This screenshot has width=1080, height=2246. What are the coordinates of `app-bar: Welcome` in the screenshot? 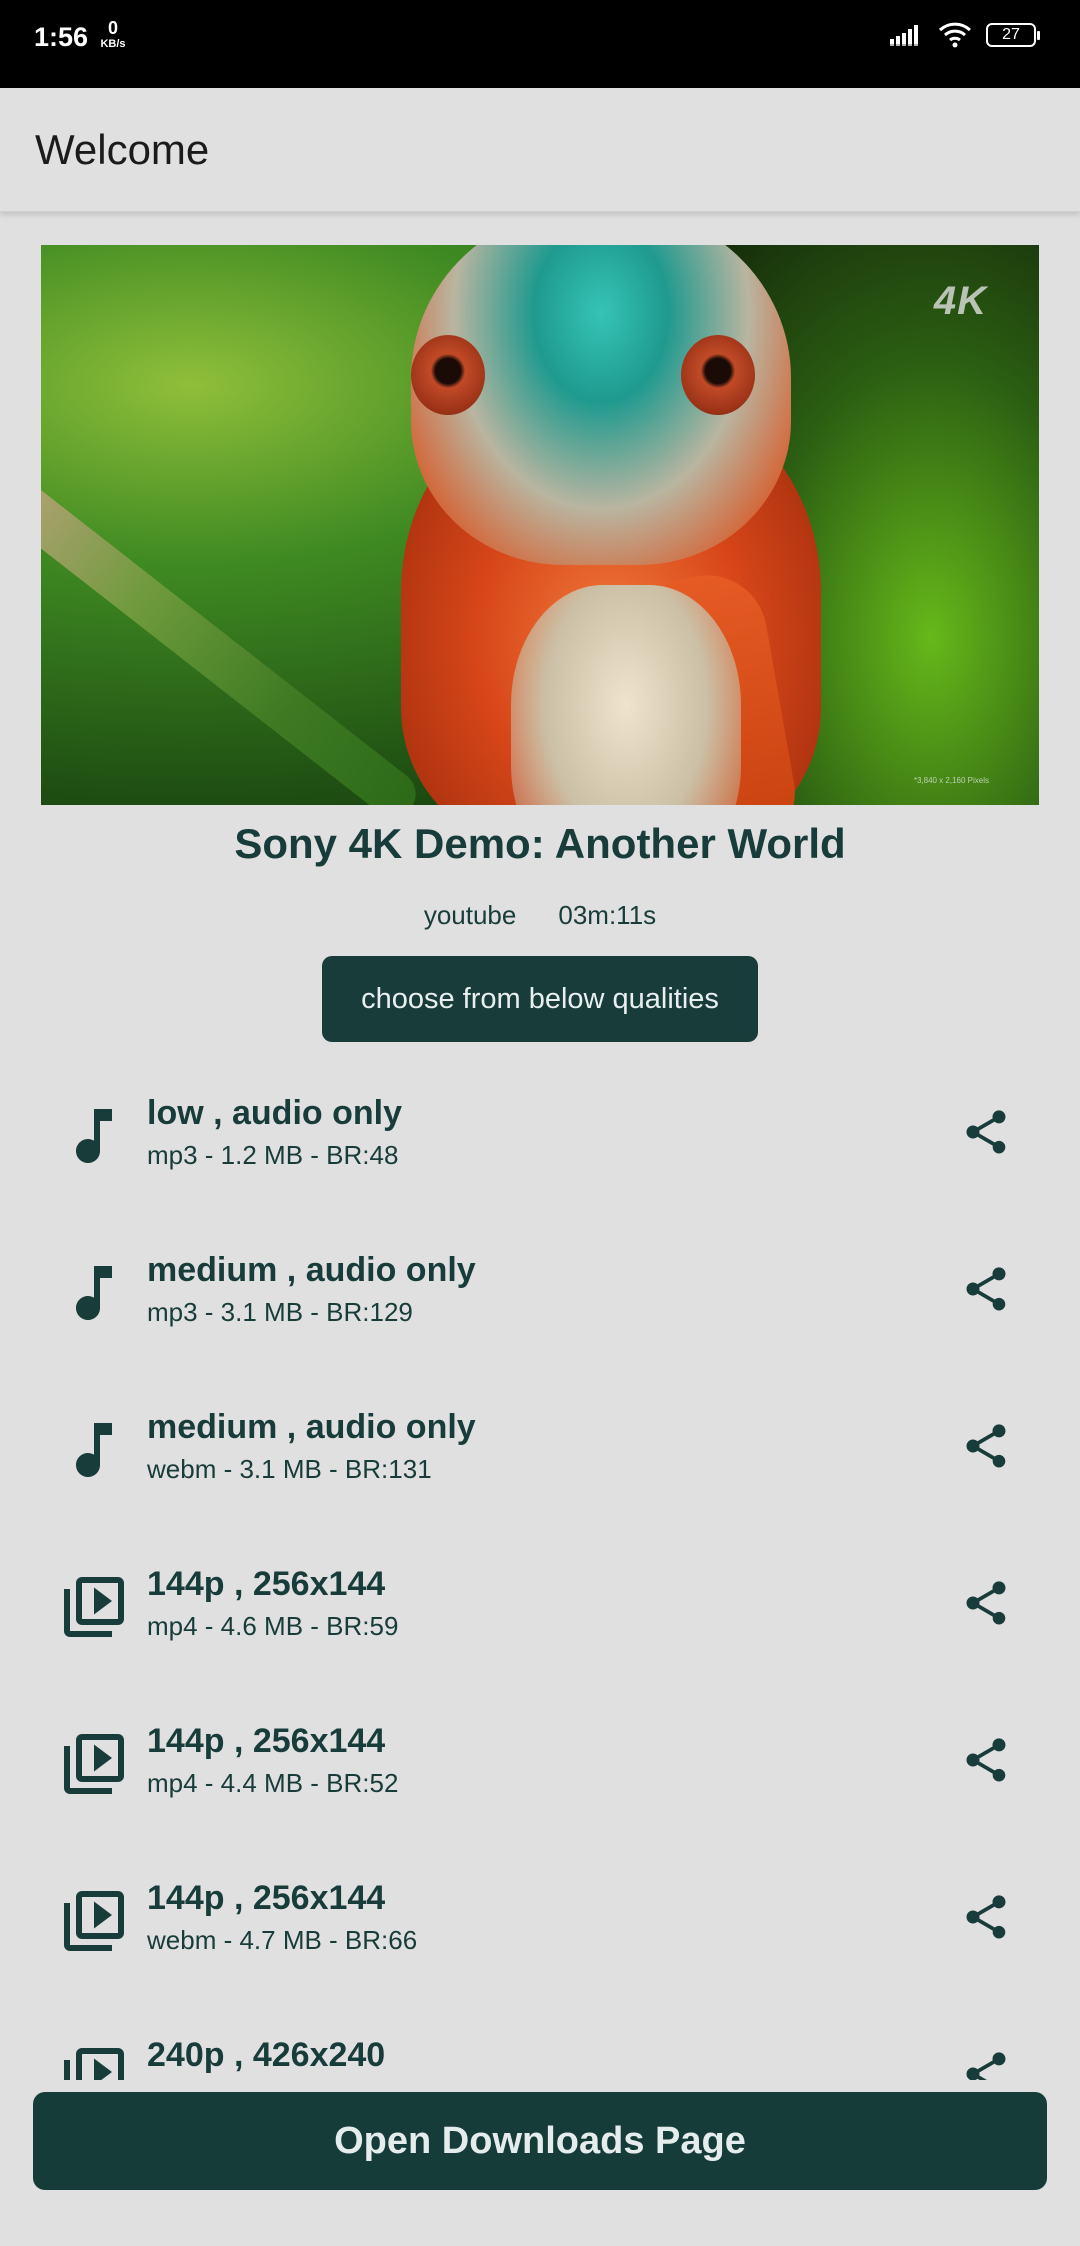 It's located at (540, 150).